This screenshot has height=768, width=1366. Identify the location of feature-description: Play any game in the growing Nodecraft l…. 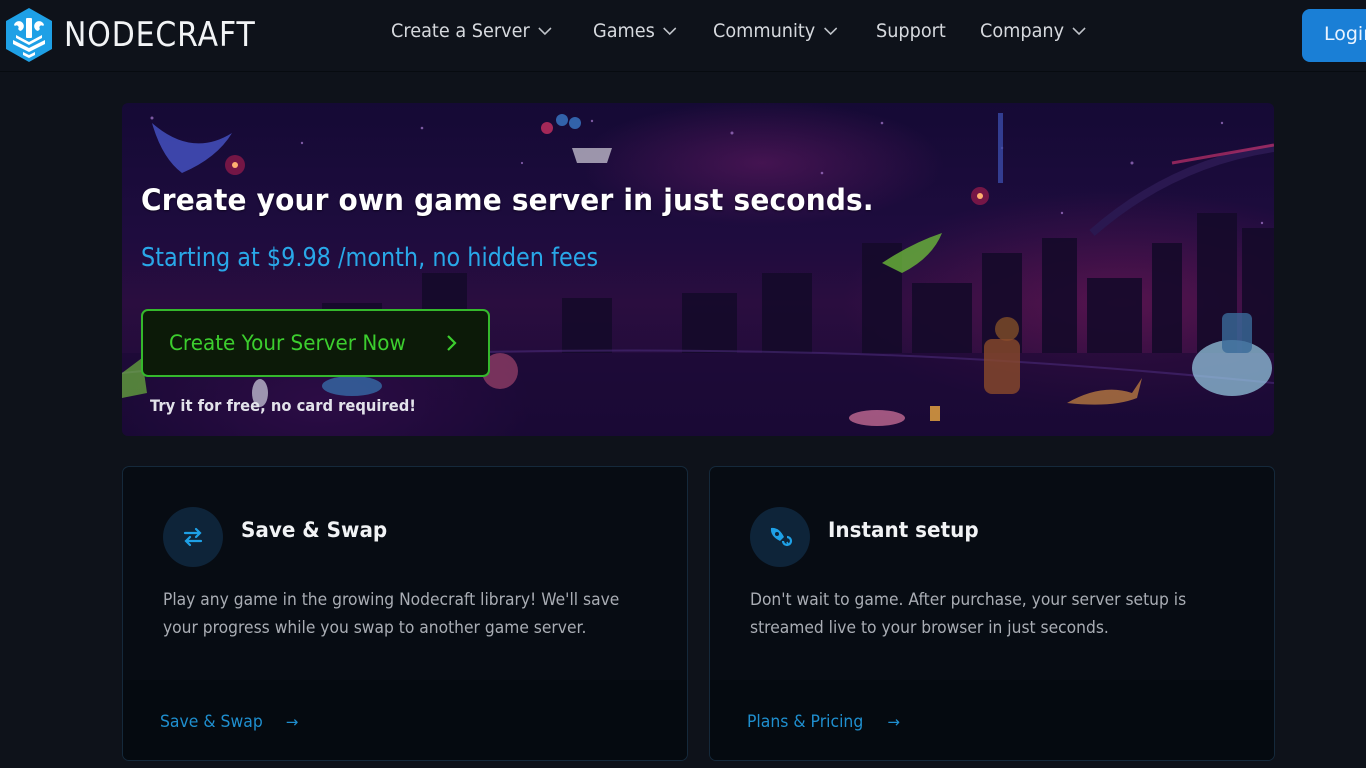
(391, 613).